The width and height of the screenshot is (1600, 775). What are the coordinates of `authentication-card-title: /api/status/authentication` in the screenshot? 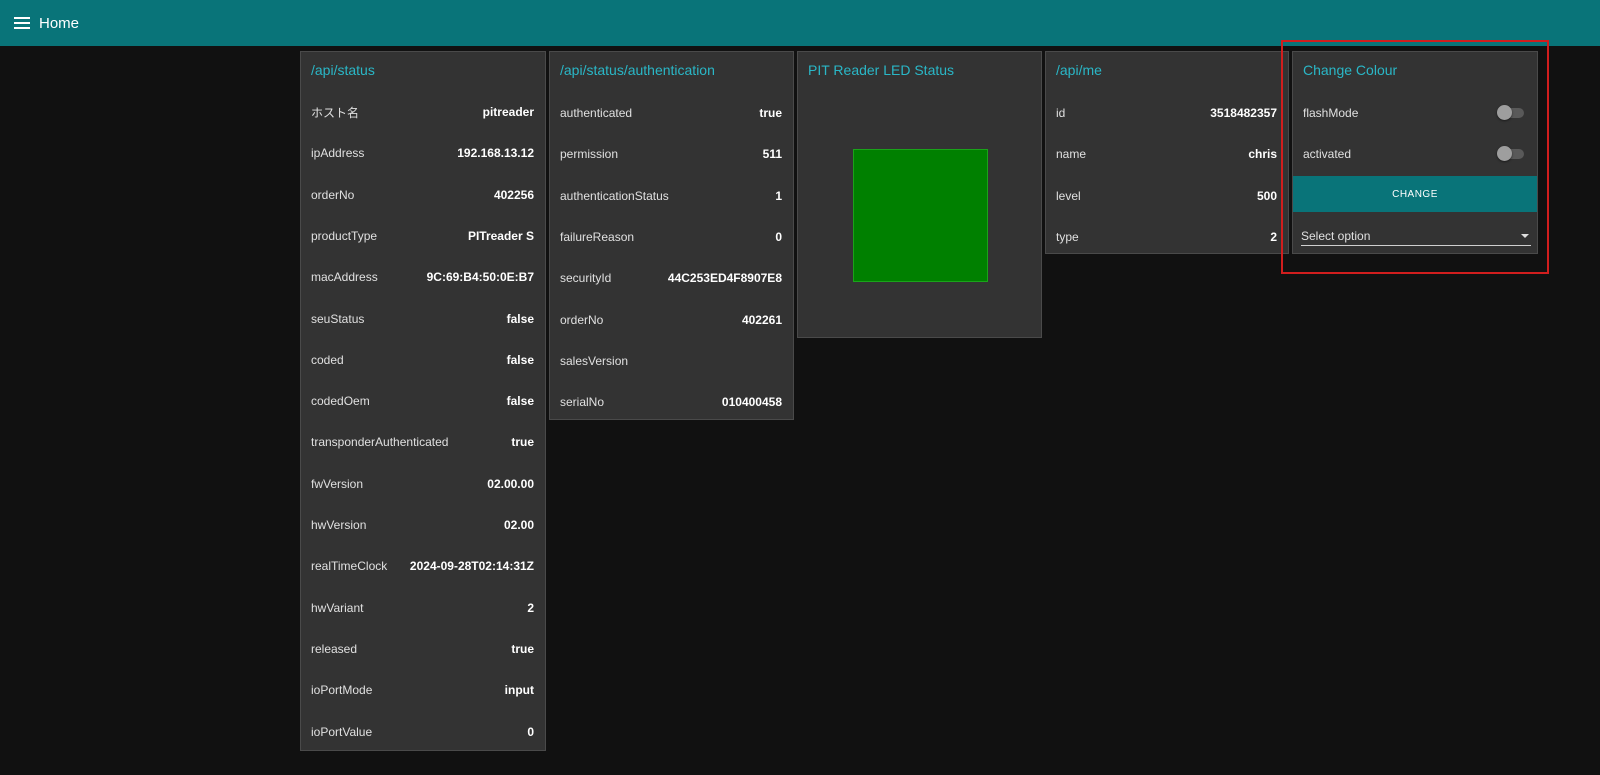 It's located at (637, 70).